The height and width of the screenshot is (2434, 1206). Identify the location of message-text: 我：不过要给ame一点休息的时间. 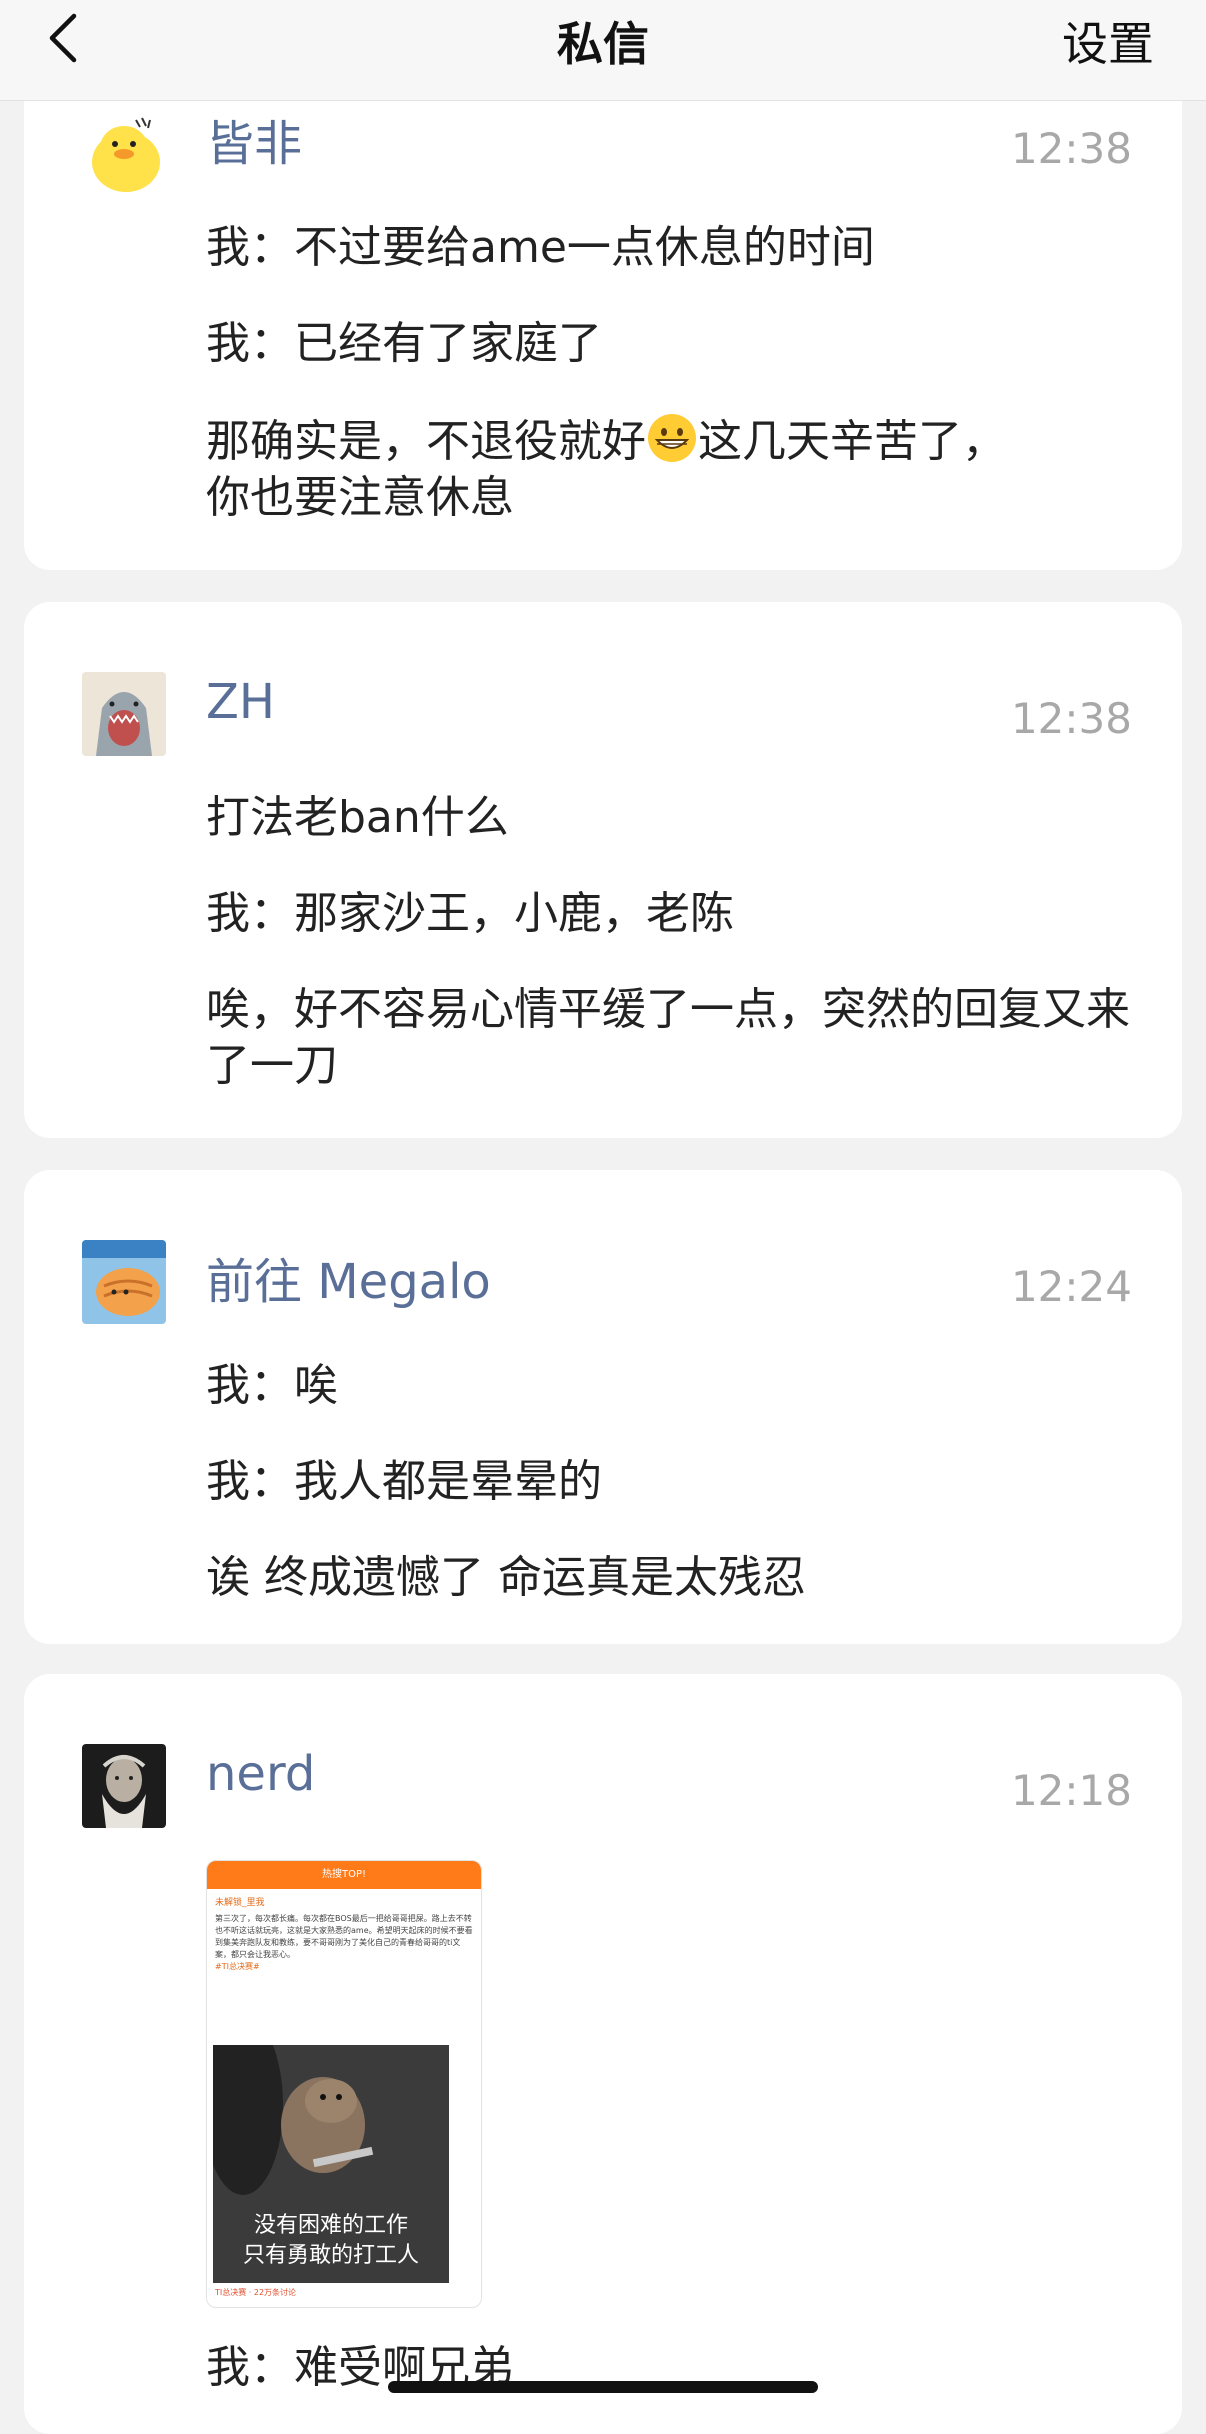
(540, 247).